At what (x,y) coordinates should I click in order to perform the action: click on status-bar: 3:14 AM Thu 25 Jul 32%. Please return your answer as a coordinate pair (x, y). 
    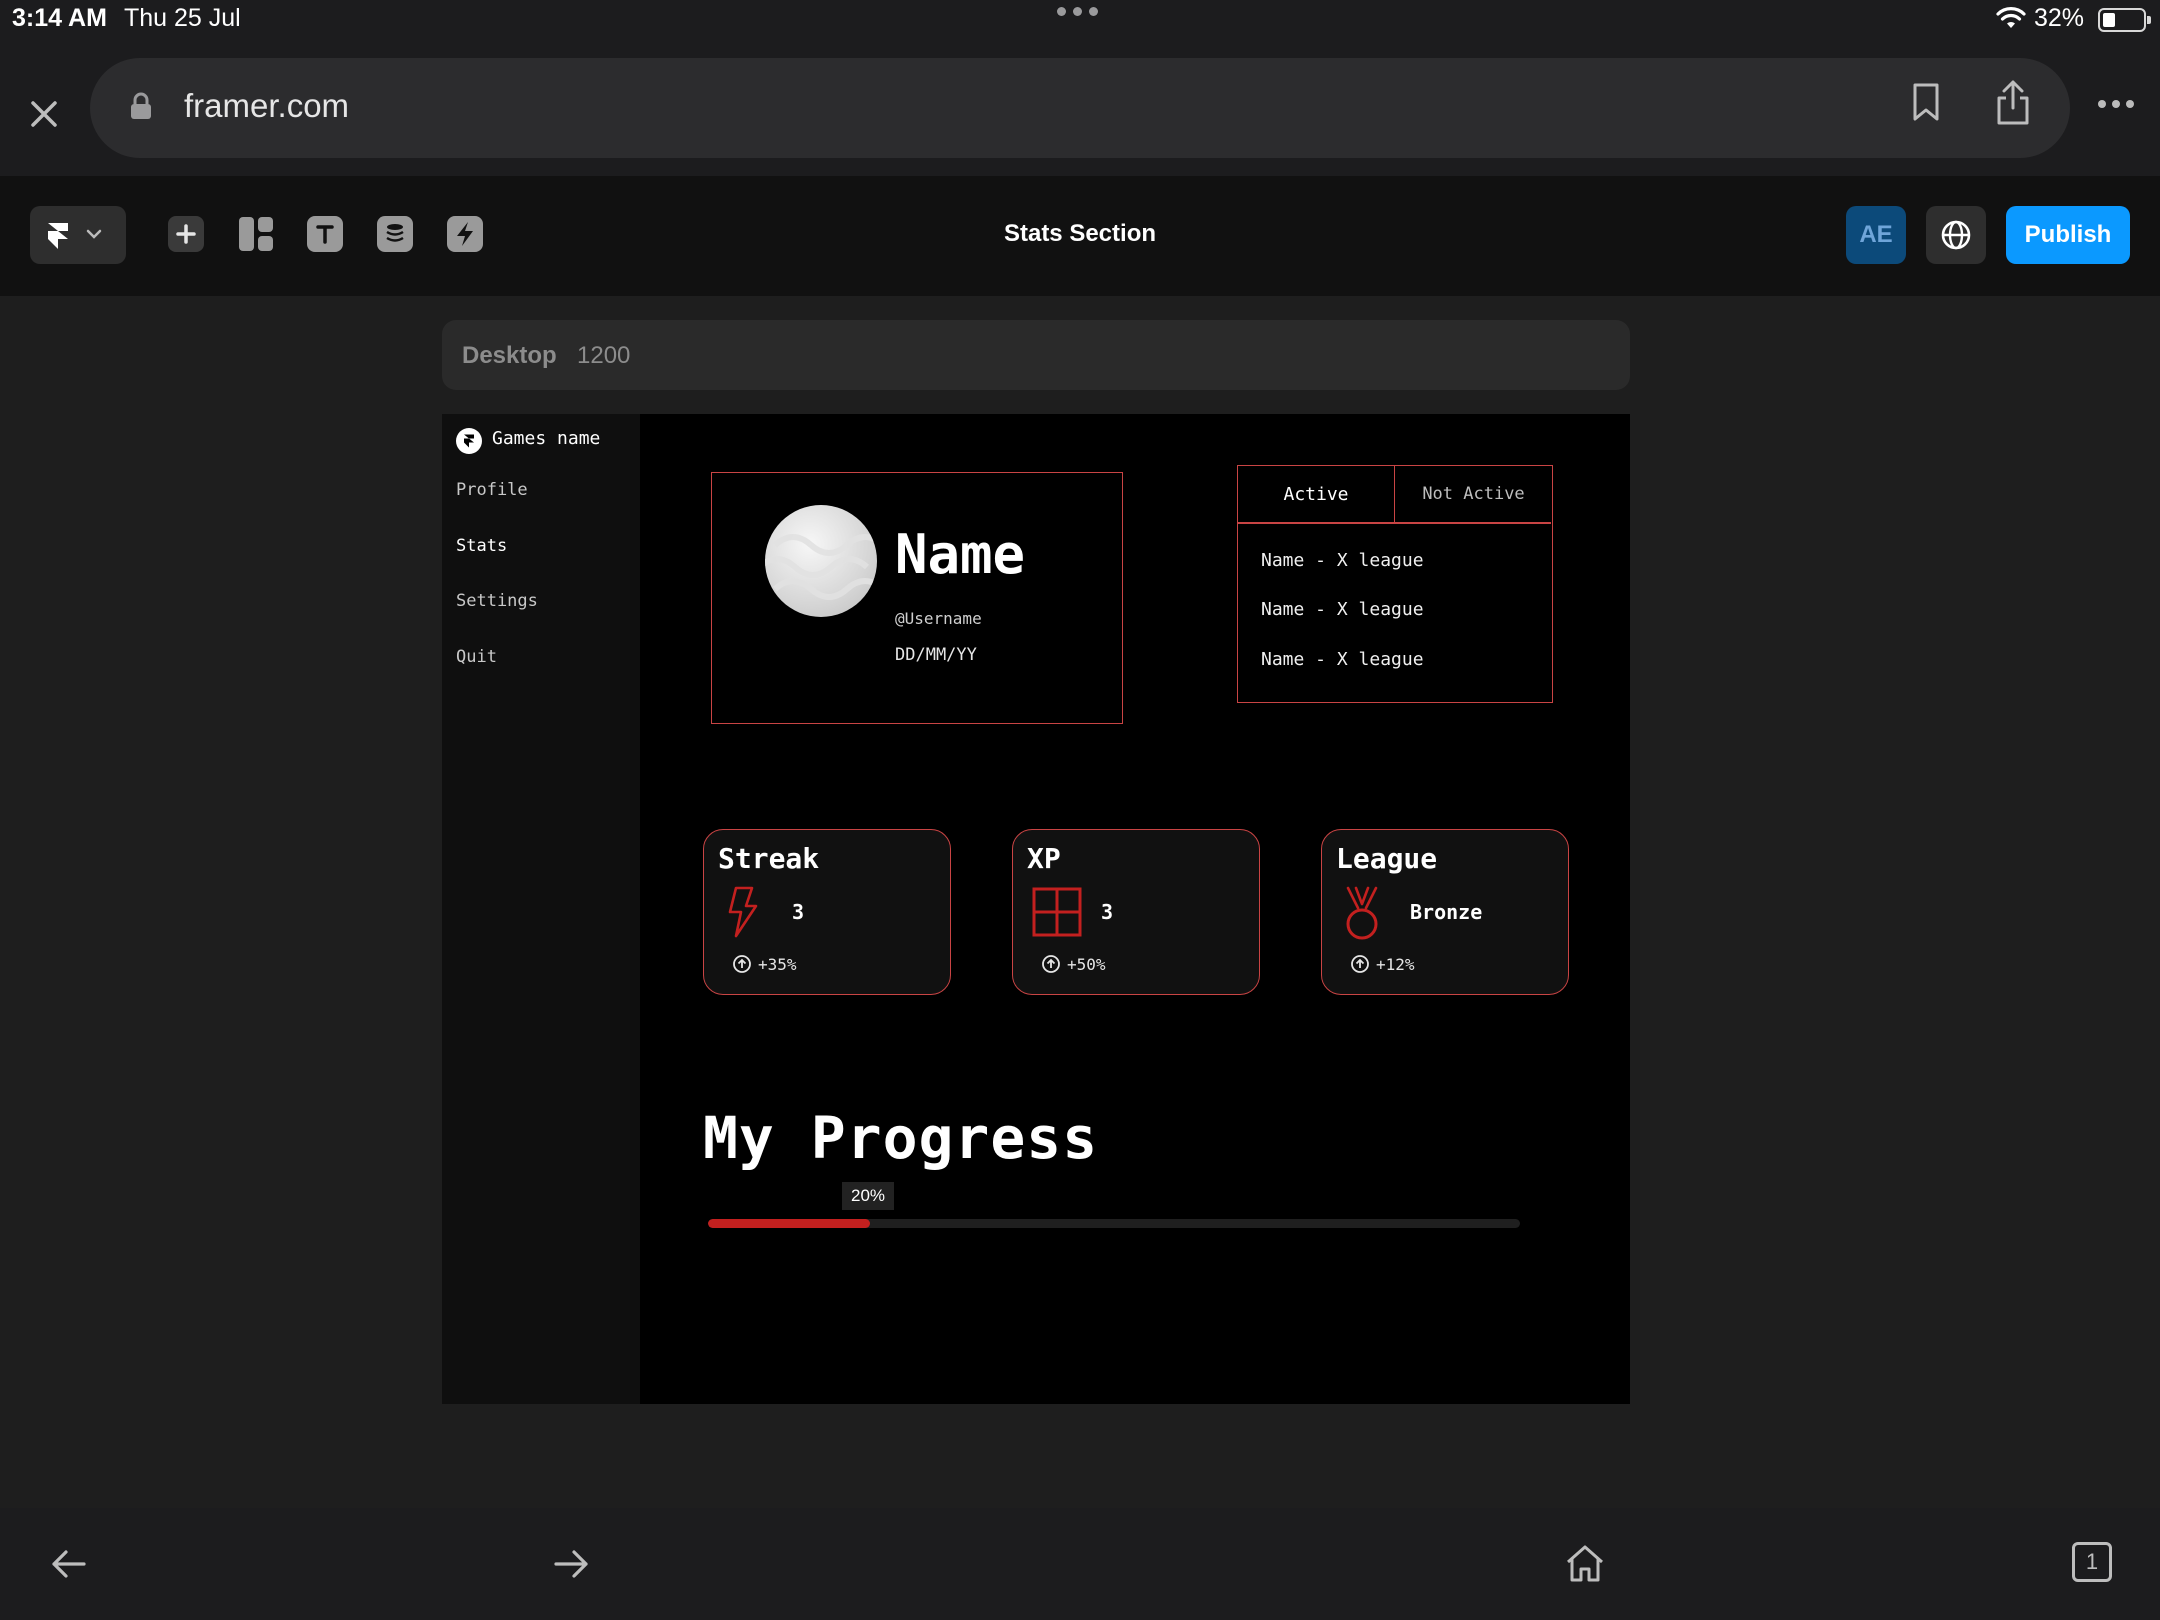
    Looking at the image, I should click on (1080, 20).